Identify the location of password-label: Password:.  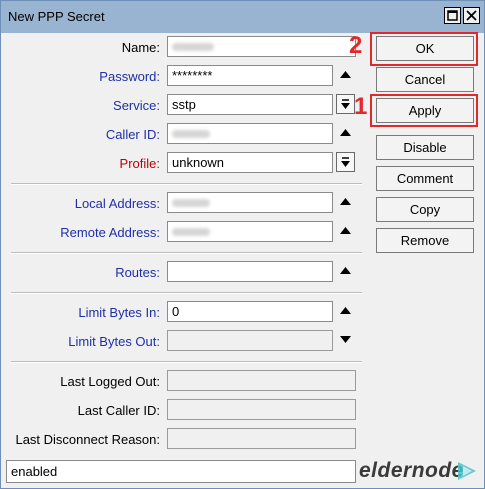
(129, 76).